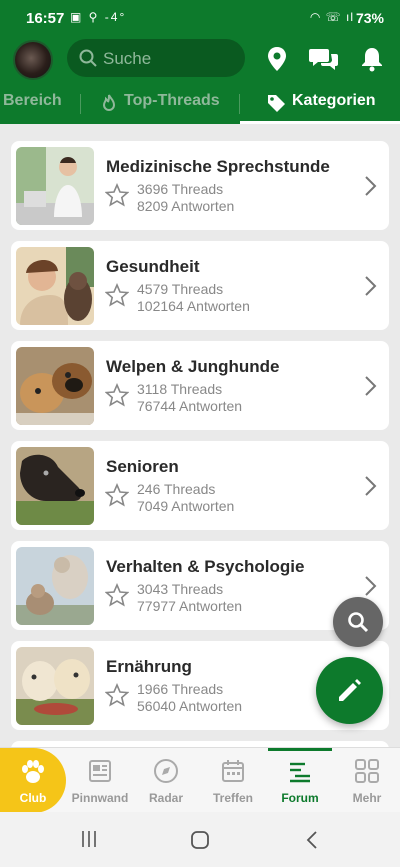 The width and height of the screenshot is (400, 867). I want to click on status-bar: 16:57 ▣ ⚲ -4° ◠ ☏ ıl 73%, so click(200, 18).